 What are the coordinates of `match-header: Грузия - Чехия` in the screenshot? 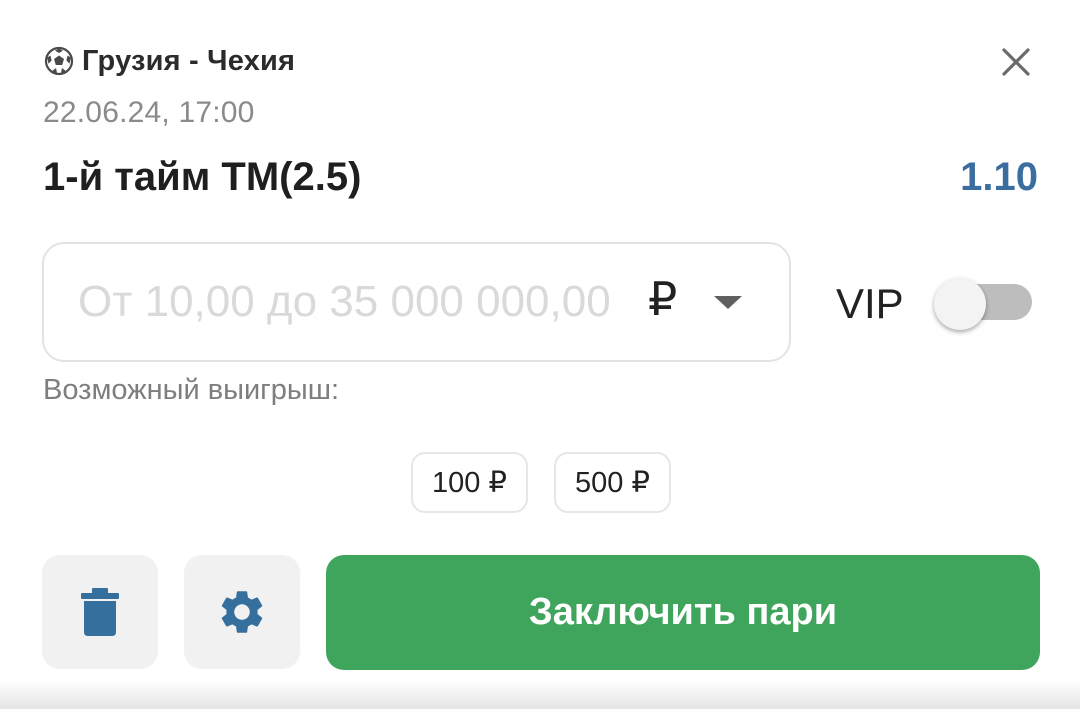 It's located at (169, 61).